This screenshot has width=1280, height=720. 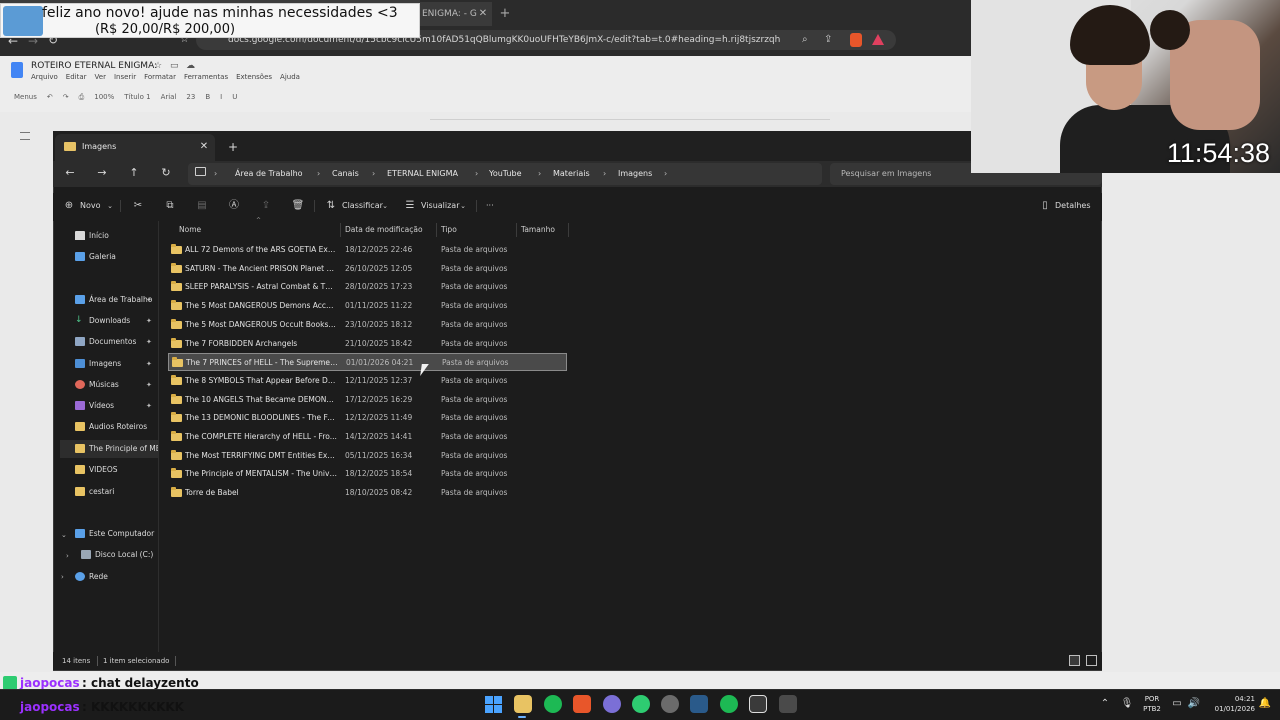 What do you see at coordinates (641, 704) in the screenshot?
I see `whatsapp-icon` at bounding box center [641, 704].